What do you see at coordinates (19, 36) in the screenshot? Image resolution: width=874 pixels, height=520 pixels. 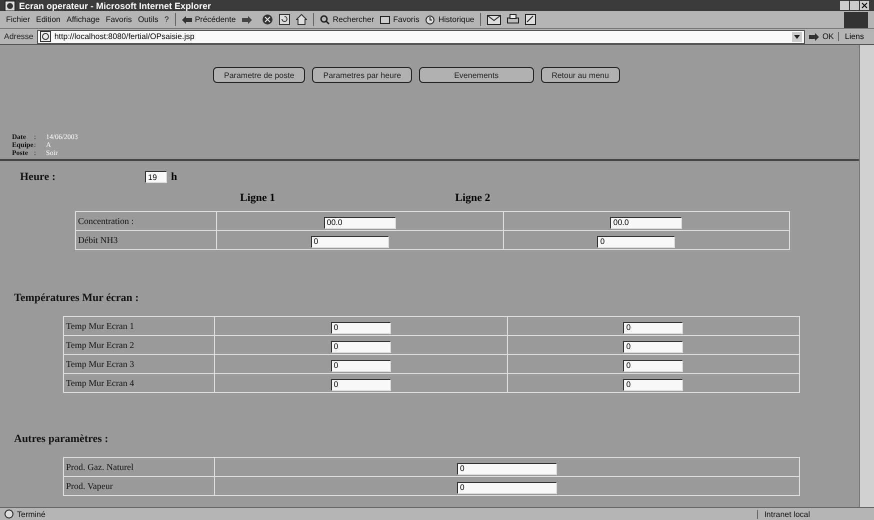 I see `address-label: Adresse` at bounding box center [19, 36].